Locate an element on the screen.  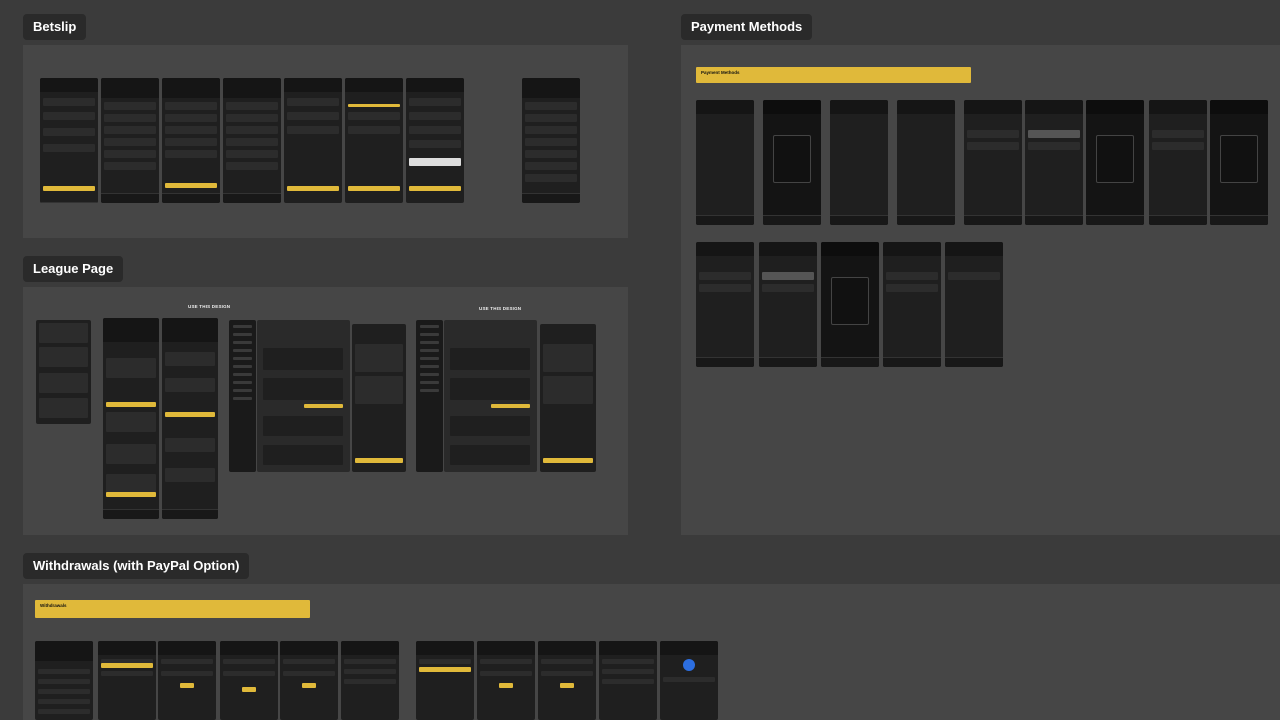
betslip-frame is located at coordinates (325, 141).